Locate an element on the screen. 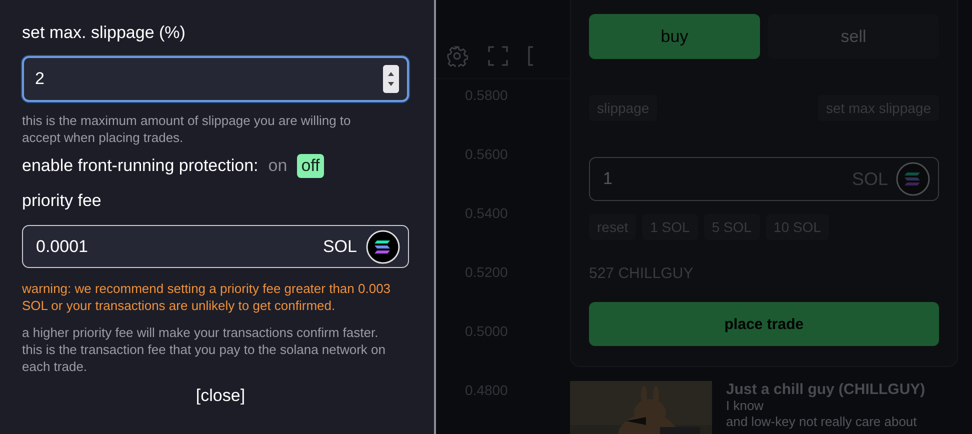 Image resolution: width=972 pixels, height=434 pixels. slippage-help-text: this is the maximum amount of slippage you are willing to accept when placing trades. is located at coordinates (187, 129).